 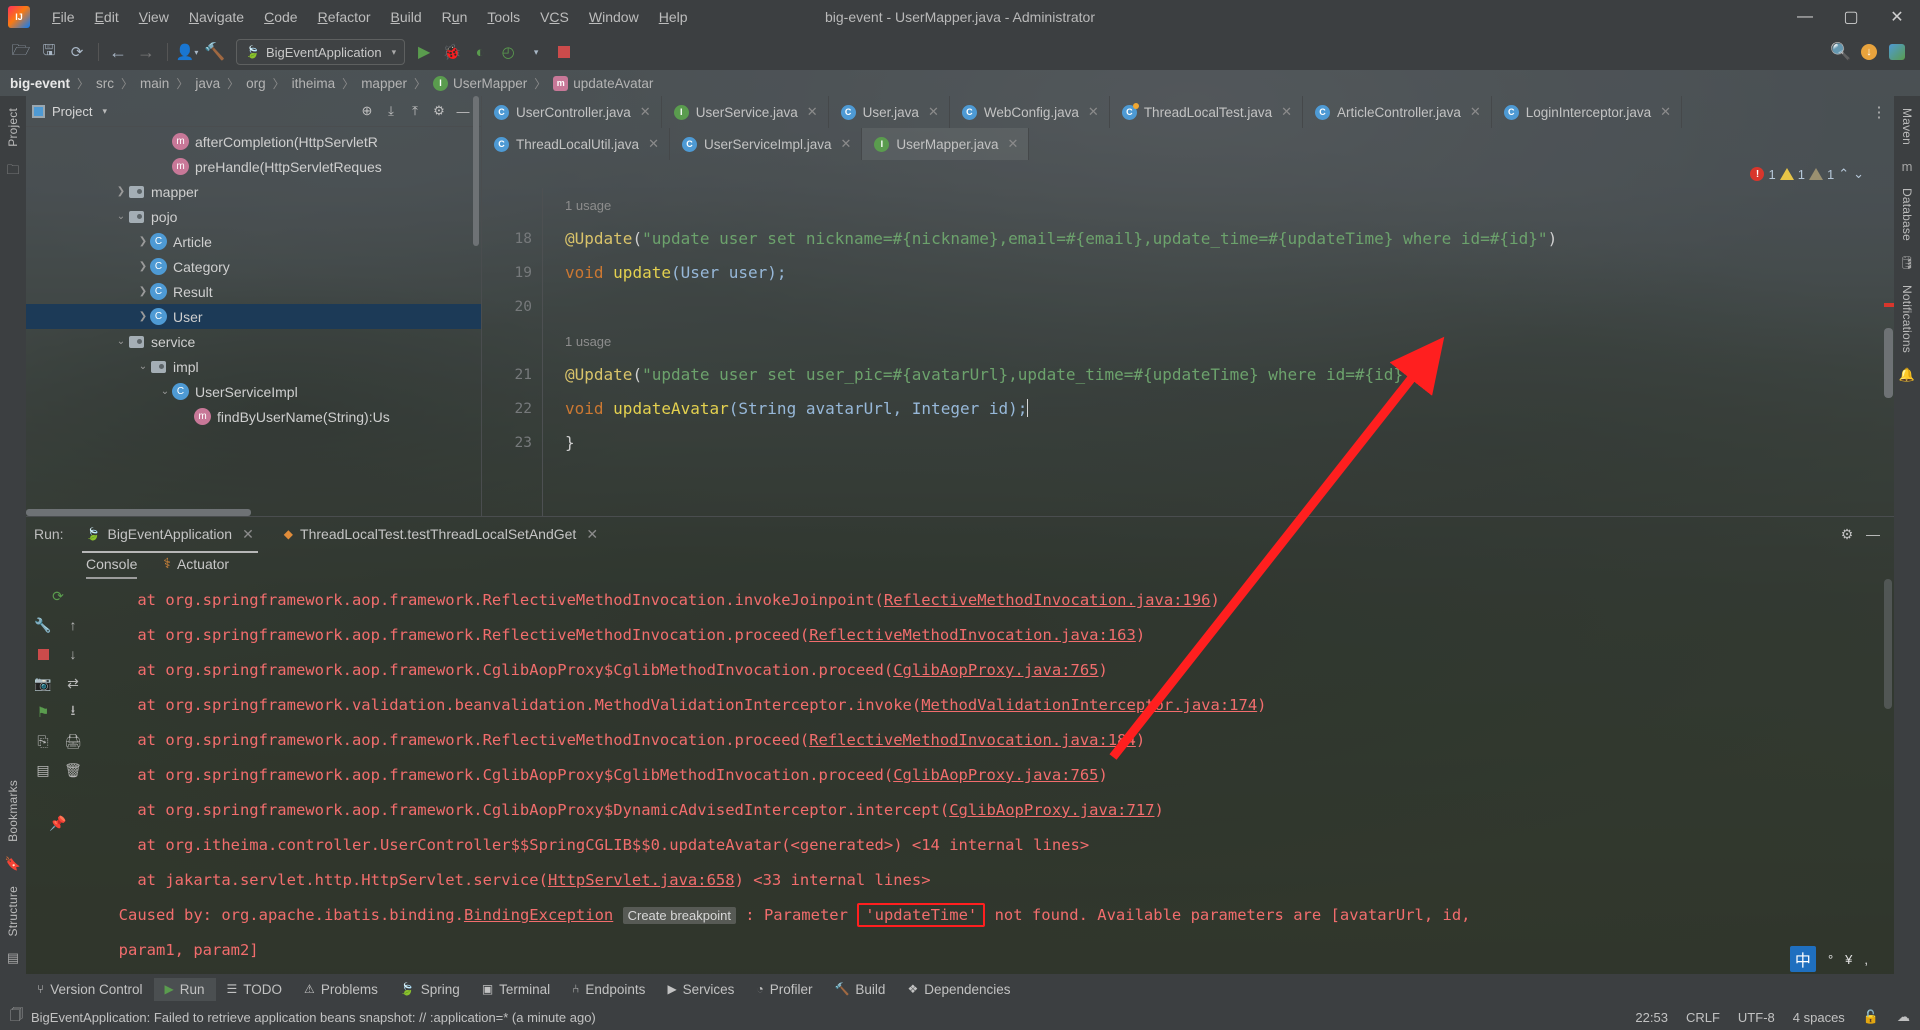 What do you see at coordinates (1897, 52) in the screenshot?
I see `ide-assistant-icon` at bounding box center [1897, 52].